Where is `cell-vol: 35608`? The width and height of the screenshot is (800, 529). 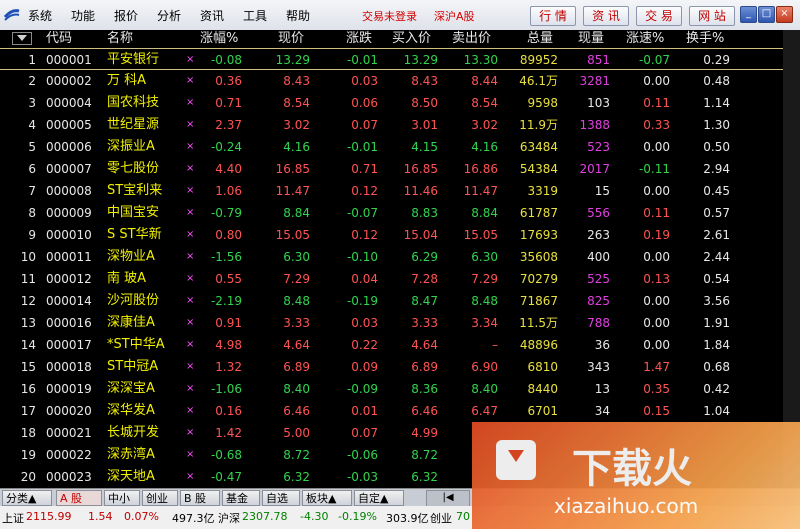 cell-vol: 35608 is located at coordinates (538, 257).